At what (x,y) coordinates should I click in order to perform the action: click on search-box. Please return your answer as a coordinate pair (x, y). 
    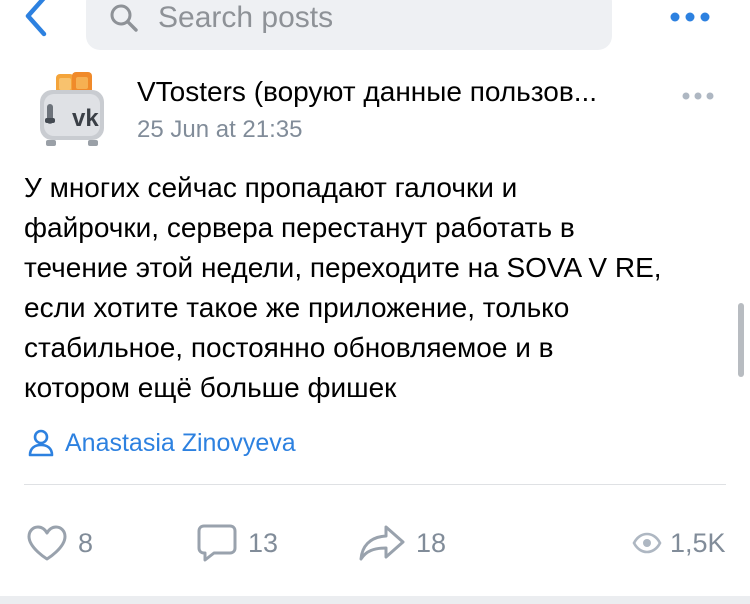
    Looking at the image, I should click on (349, 25).